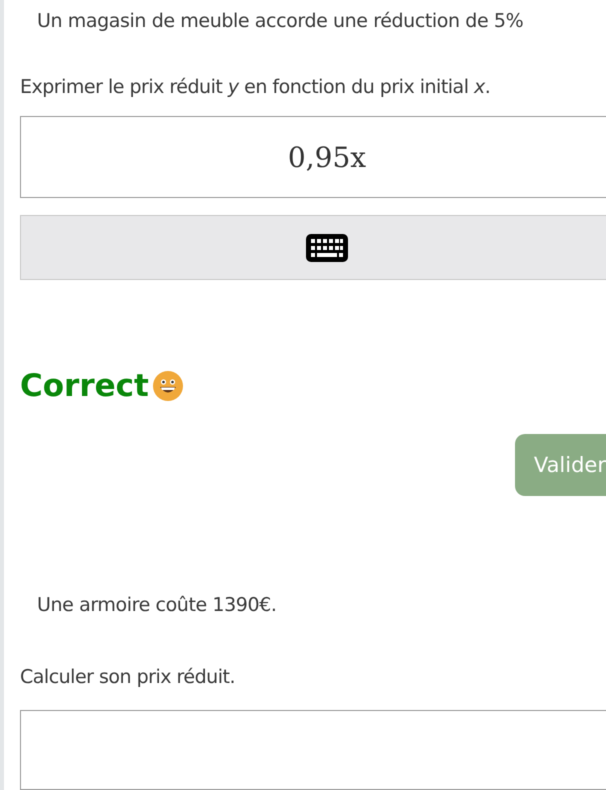 Image resolution: width=606 pixels, height=790 pixels. What do you see at coordinates (167, 386) in the screenshot?
I see `smiley-icon` at bounding box center [167, 386].